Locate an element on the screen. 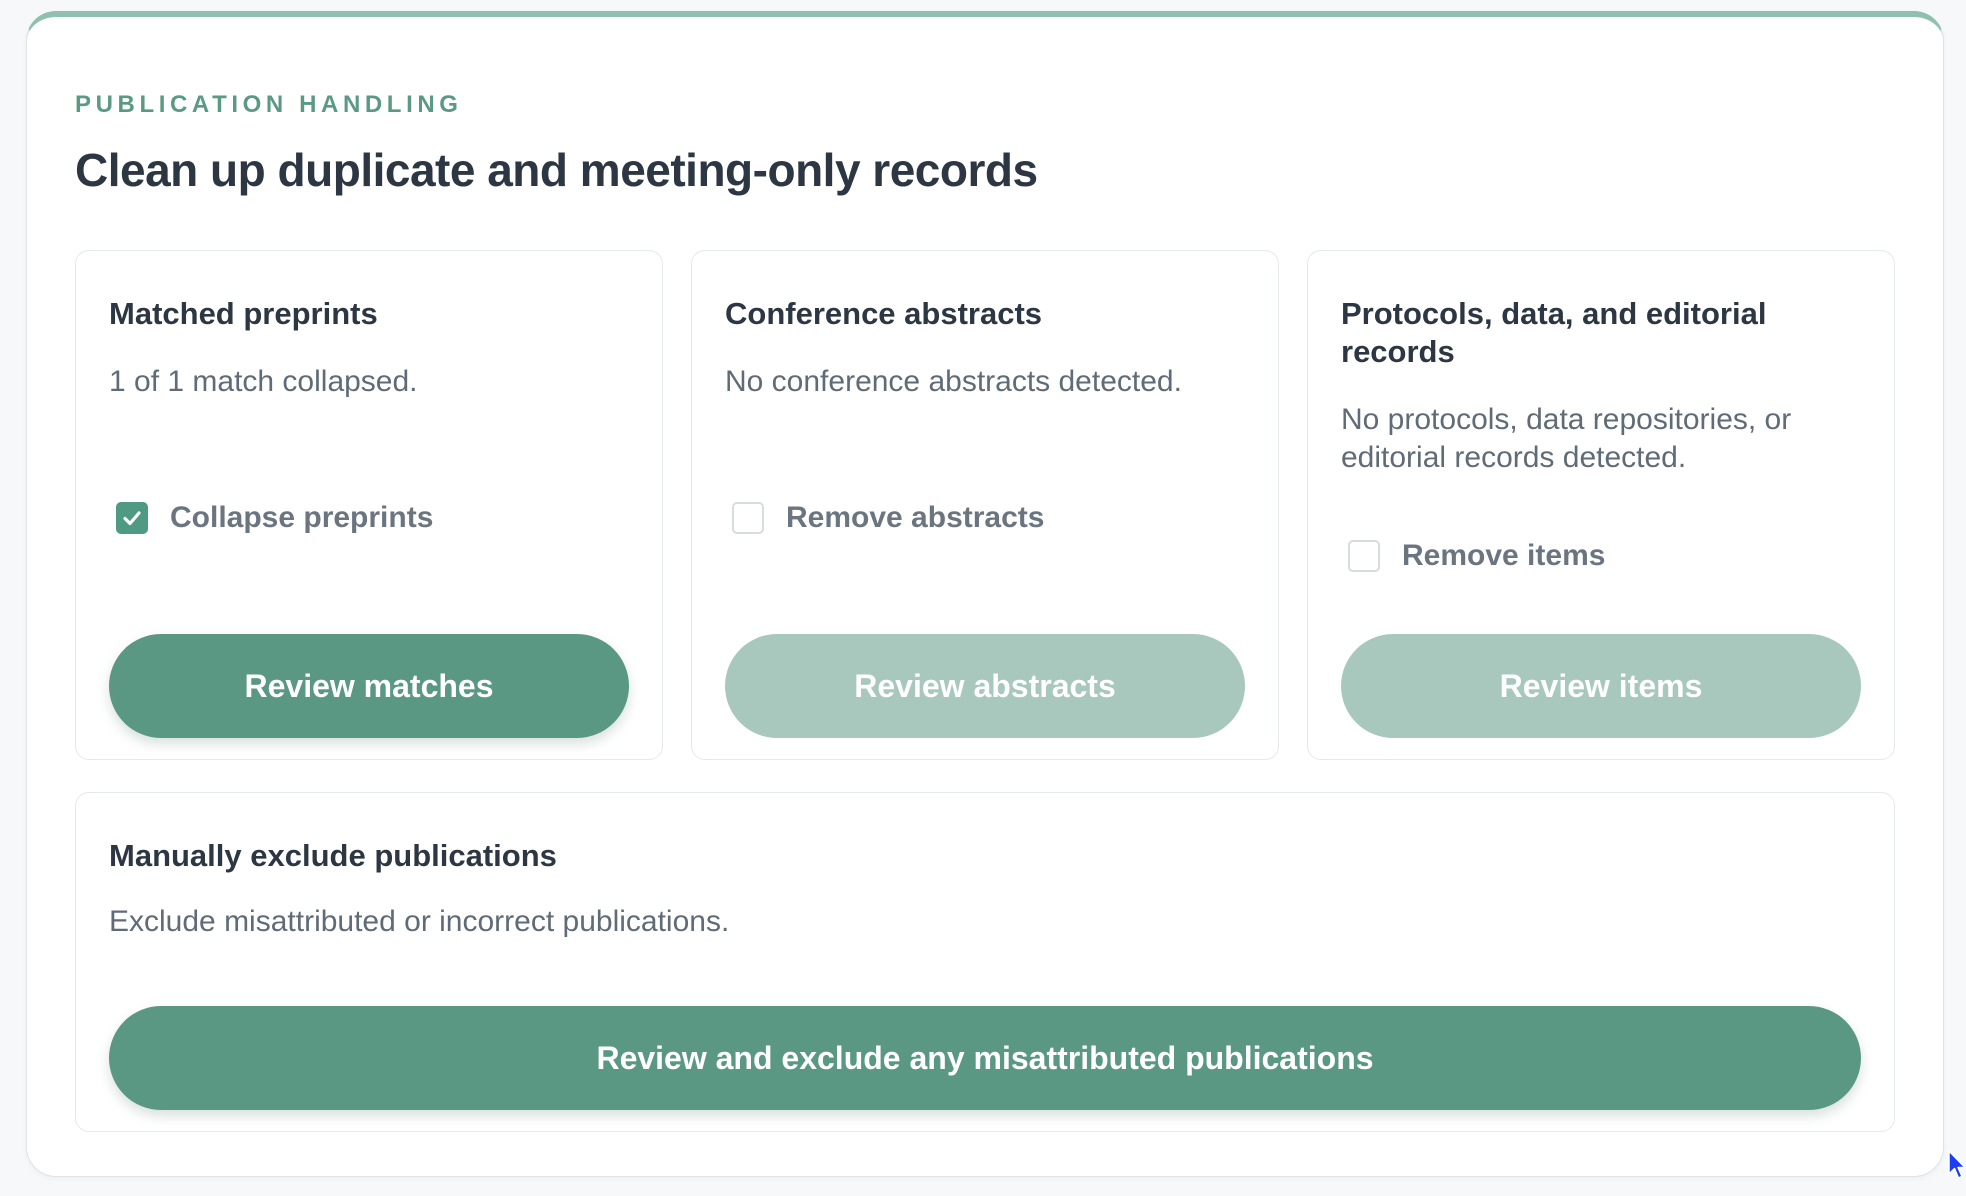 The width and height of the screenshot is (1966, 1196). card-title: Matched preprints is located at coordinates (243, 313).